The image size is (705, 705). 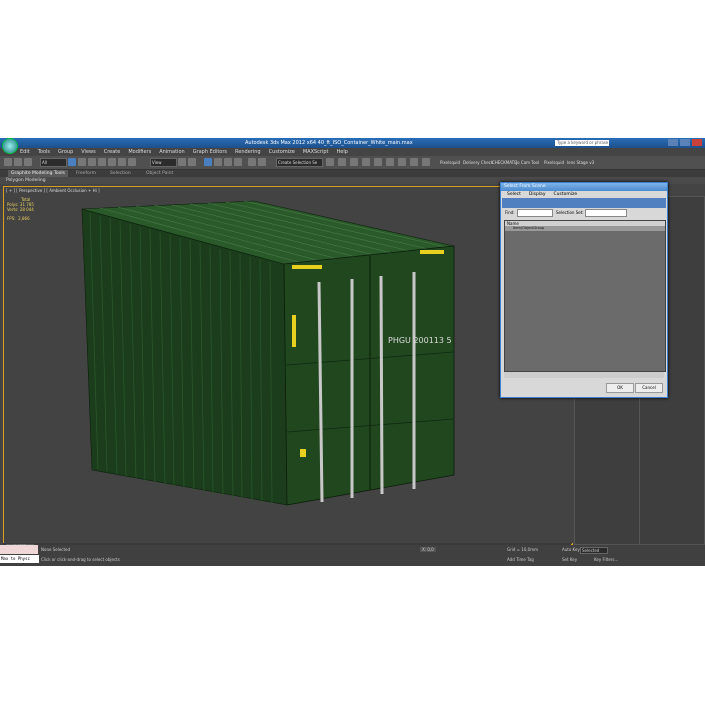 I want to click on spinner-snap-icon, so click(x=238, y=162).